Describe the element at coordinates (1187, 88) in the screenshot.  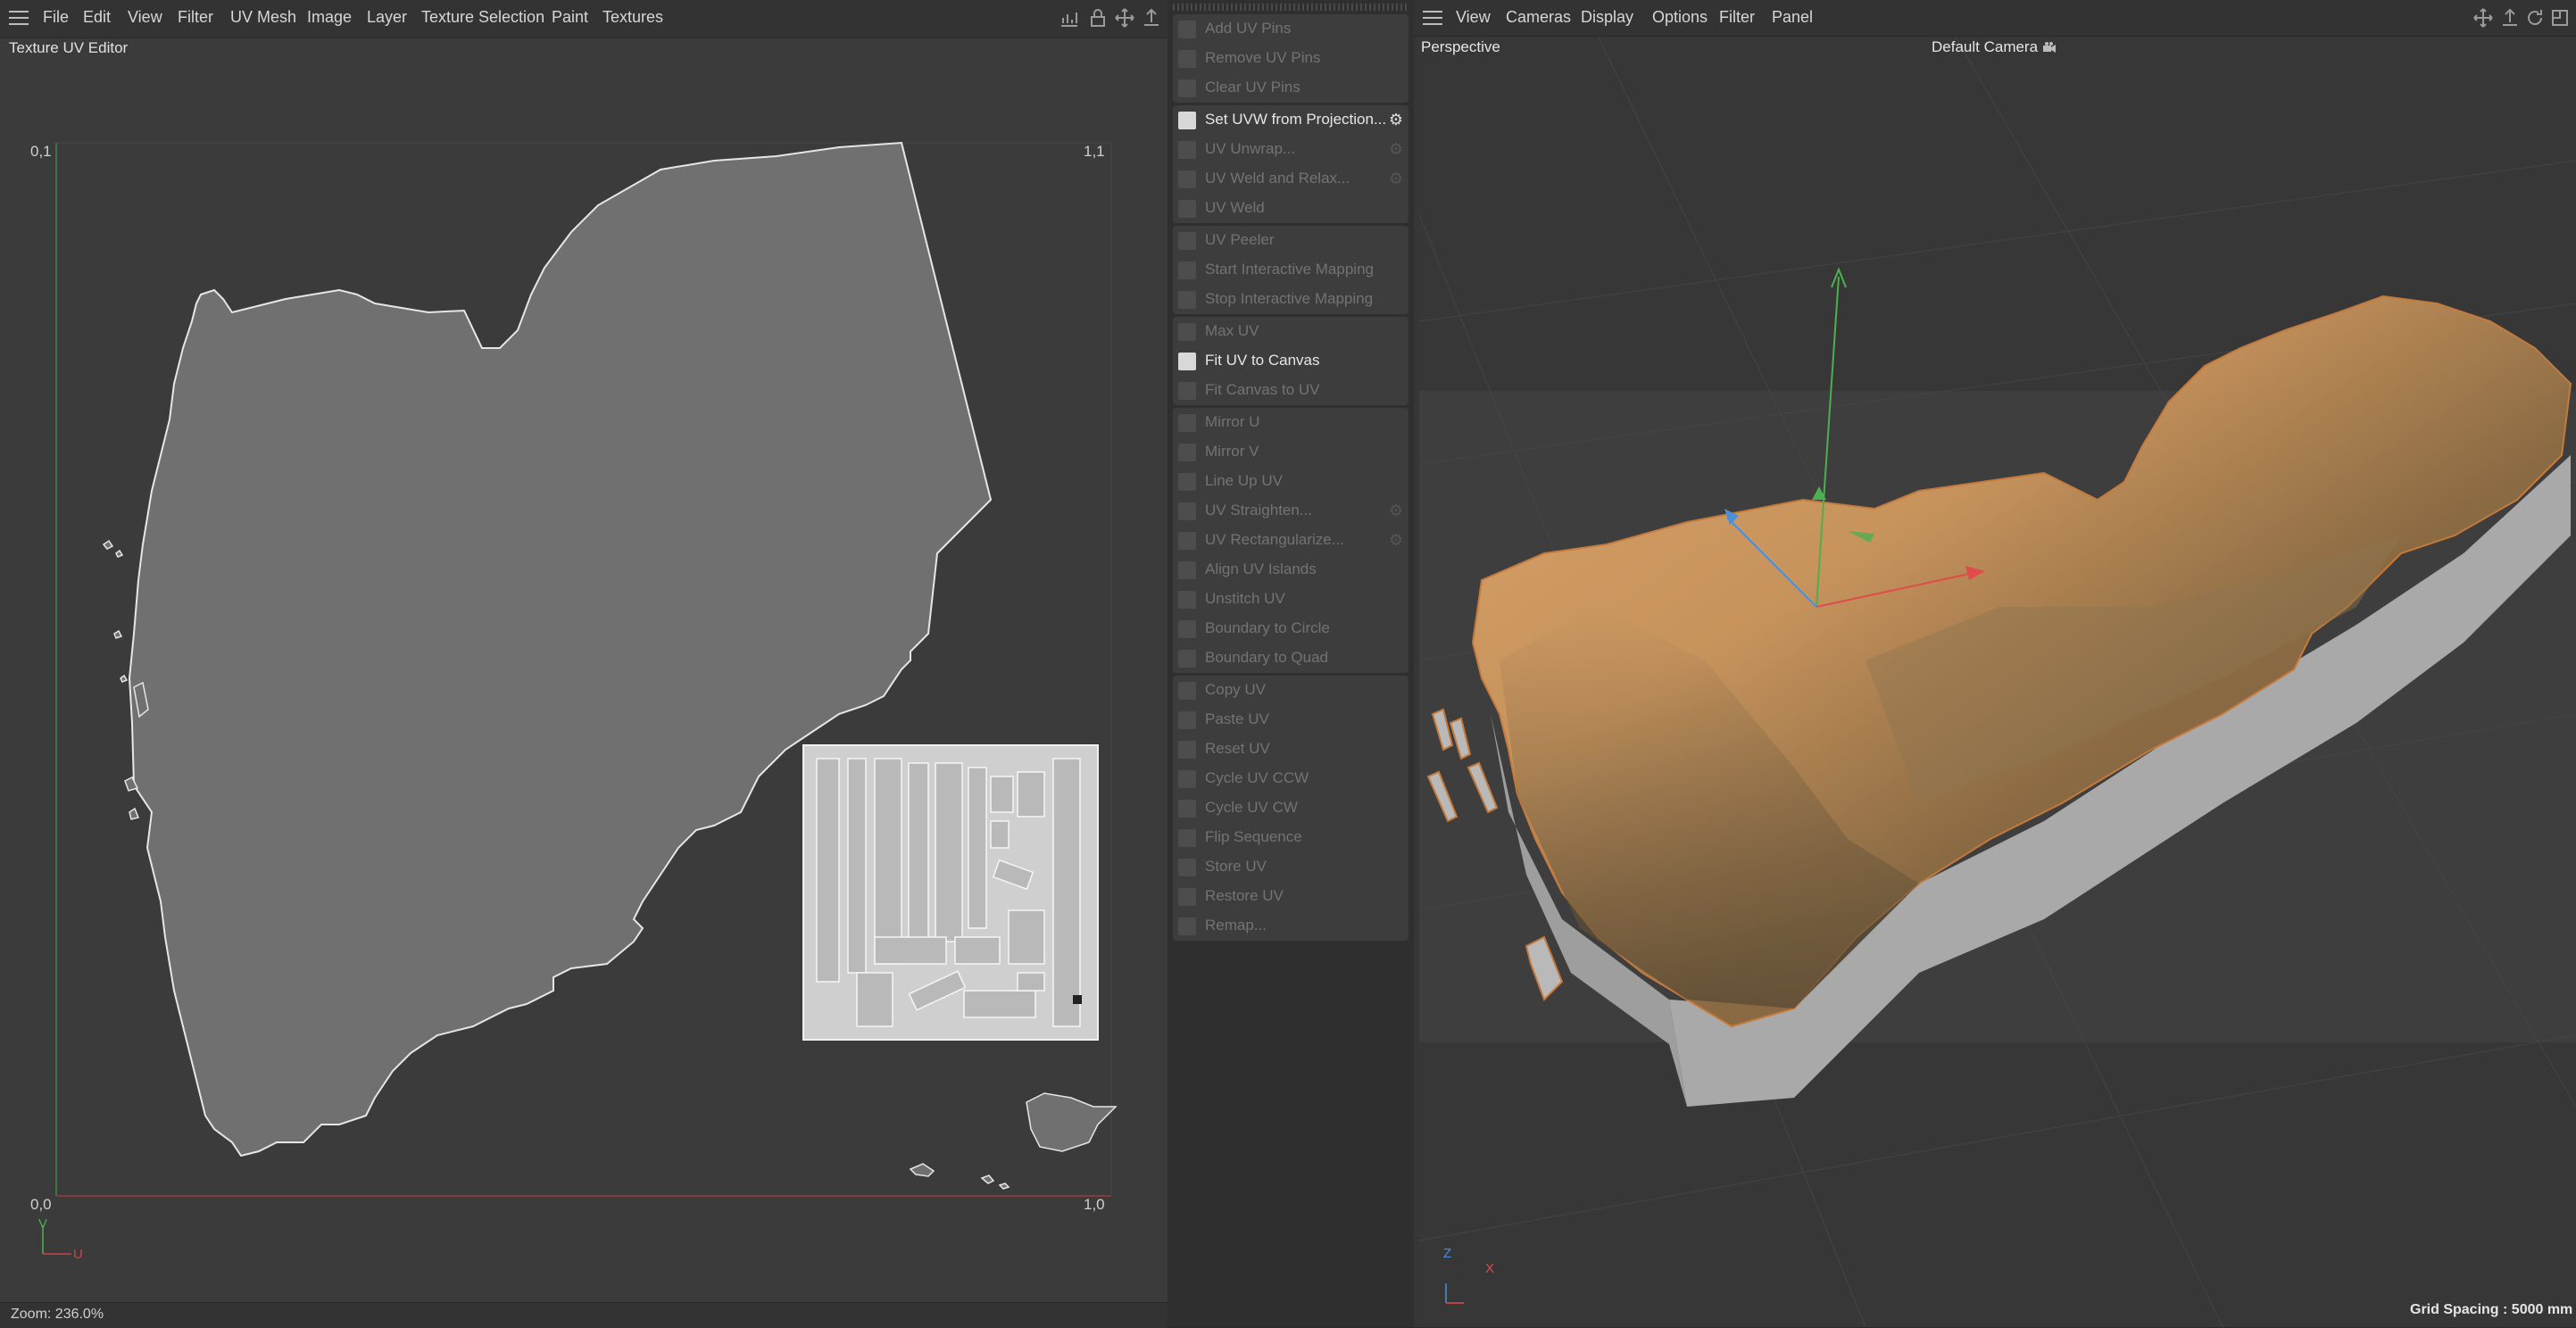
I see `clear-uv-pins-icon` at that location.